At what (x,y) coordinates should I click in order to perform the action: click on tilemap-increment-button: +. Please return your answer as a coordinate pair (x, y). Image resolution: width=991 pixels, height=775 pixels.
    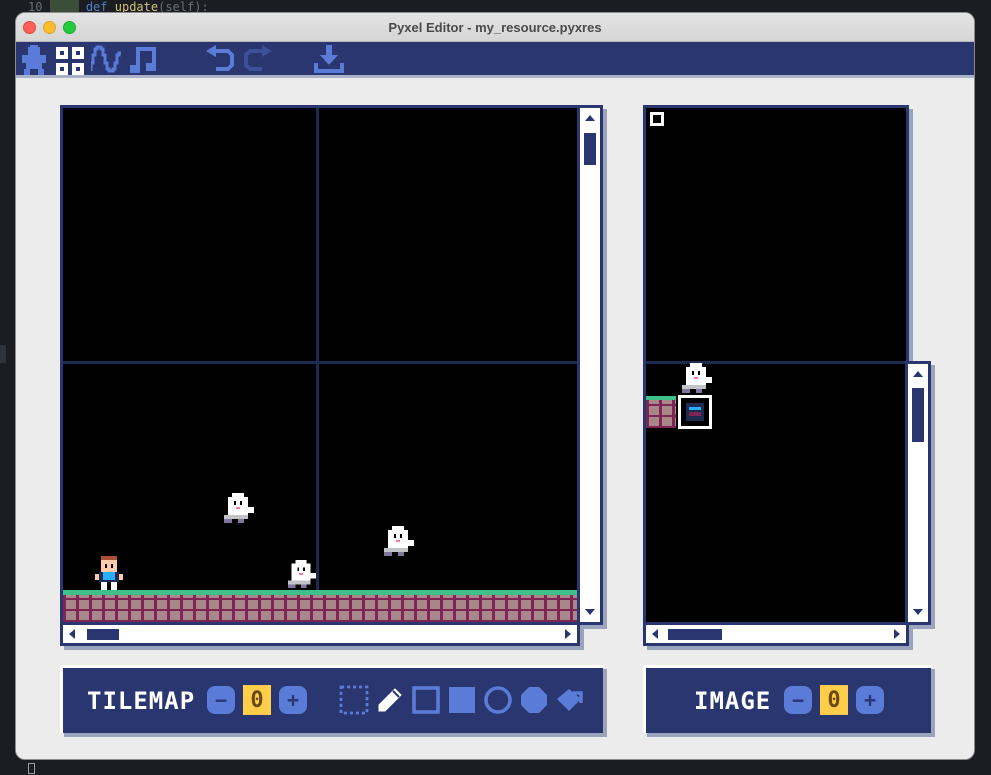
    Looking at the image, I should click on (293, 700).